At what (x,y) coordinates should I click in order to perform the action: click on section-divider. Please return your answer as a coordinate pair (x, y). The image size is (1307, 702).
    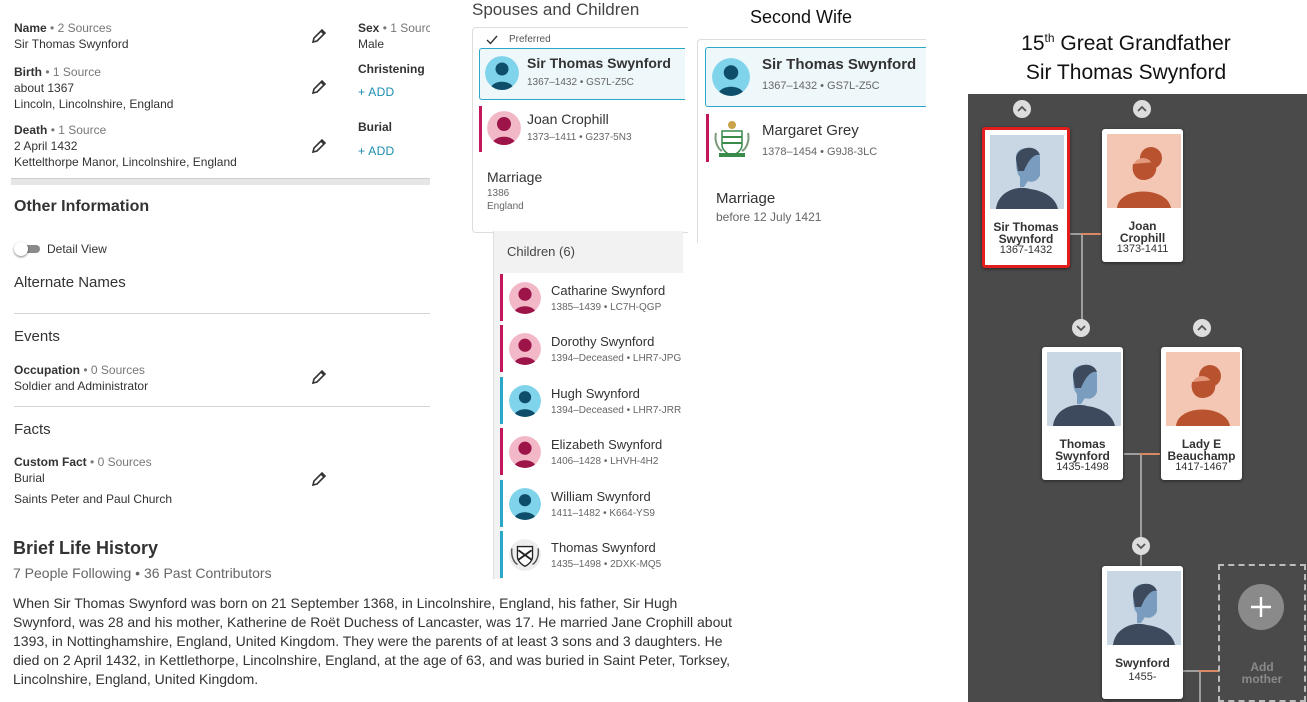
    Looking at the image, I should click on (220, 181).